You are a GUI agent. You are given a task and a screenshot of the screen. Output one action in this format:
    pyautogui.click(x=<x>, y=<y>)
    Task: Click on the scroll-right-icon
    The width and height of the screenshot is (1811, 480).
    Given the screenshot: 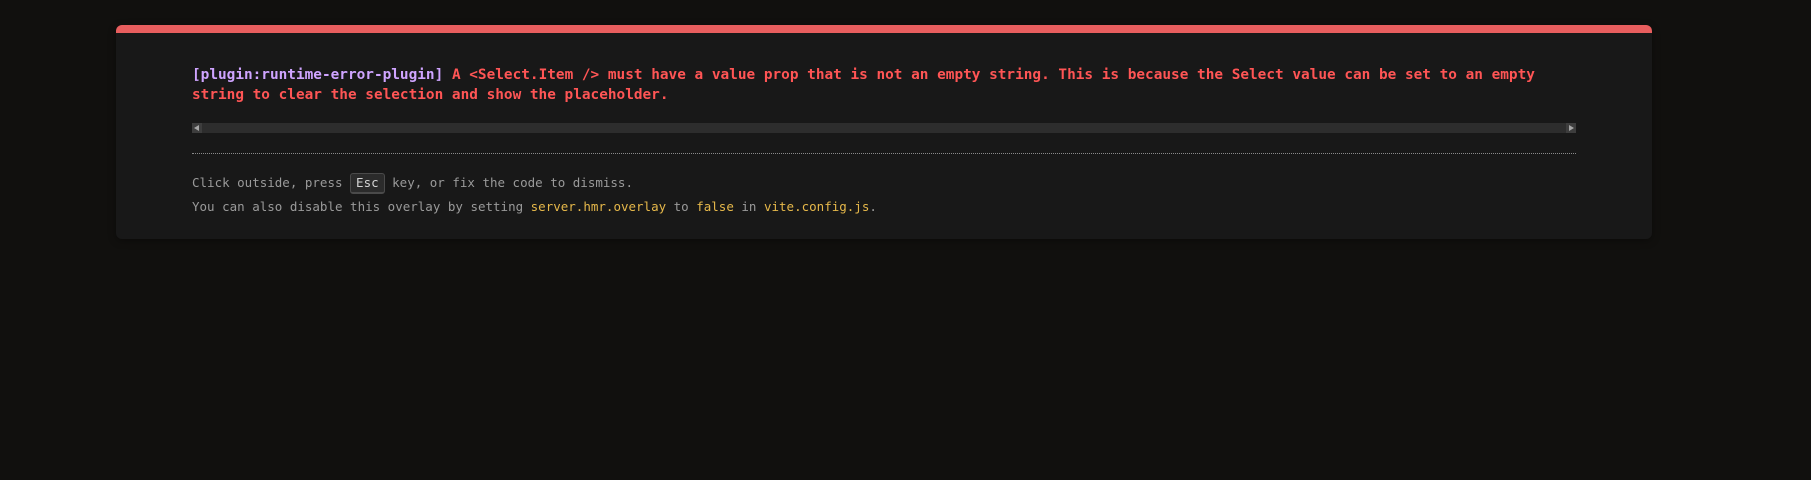 What is the action you would take?
    pyautogui.click(x=1571, y=128)
    